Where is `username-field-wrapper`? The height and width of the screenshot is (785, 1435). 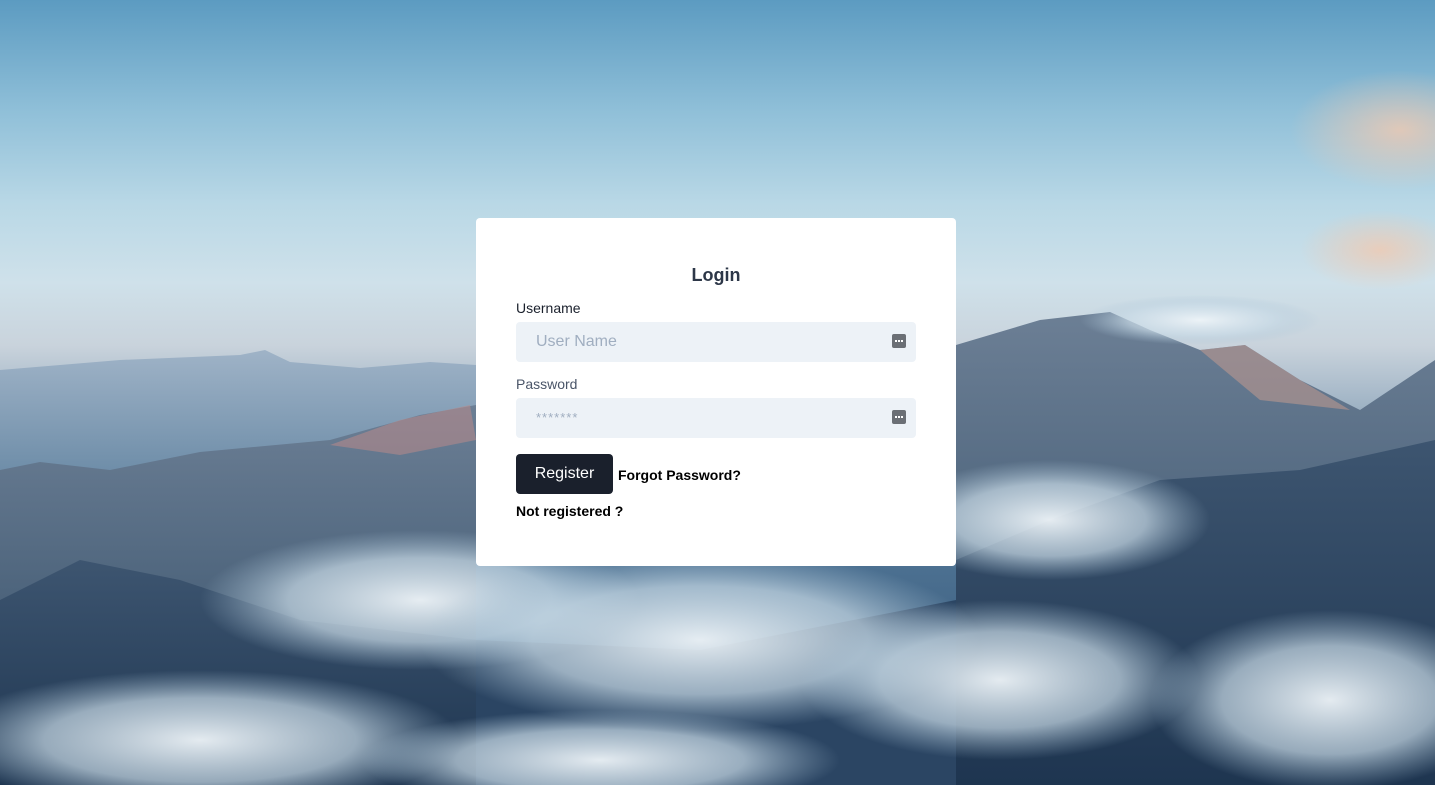
username-field-wrapper is located at coordinates (716, 342).